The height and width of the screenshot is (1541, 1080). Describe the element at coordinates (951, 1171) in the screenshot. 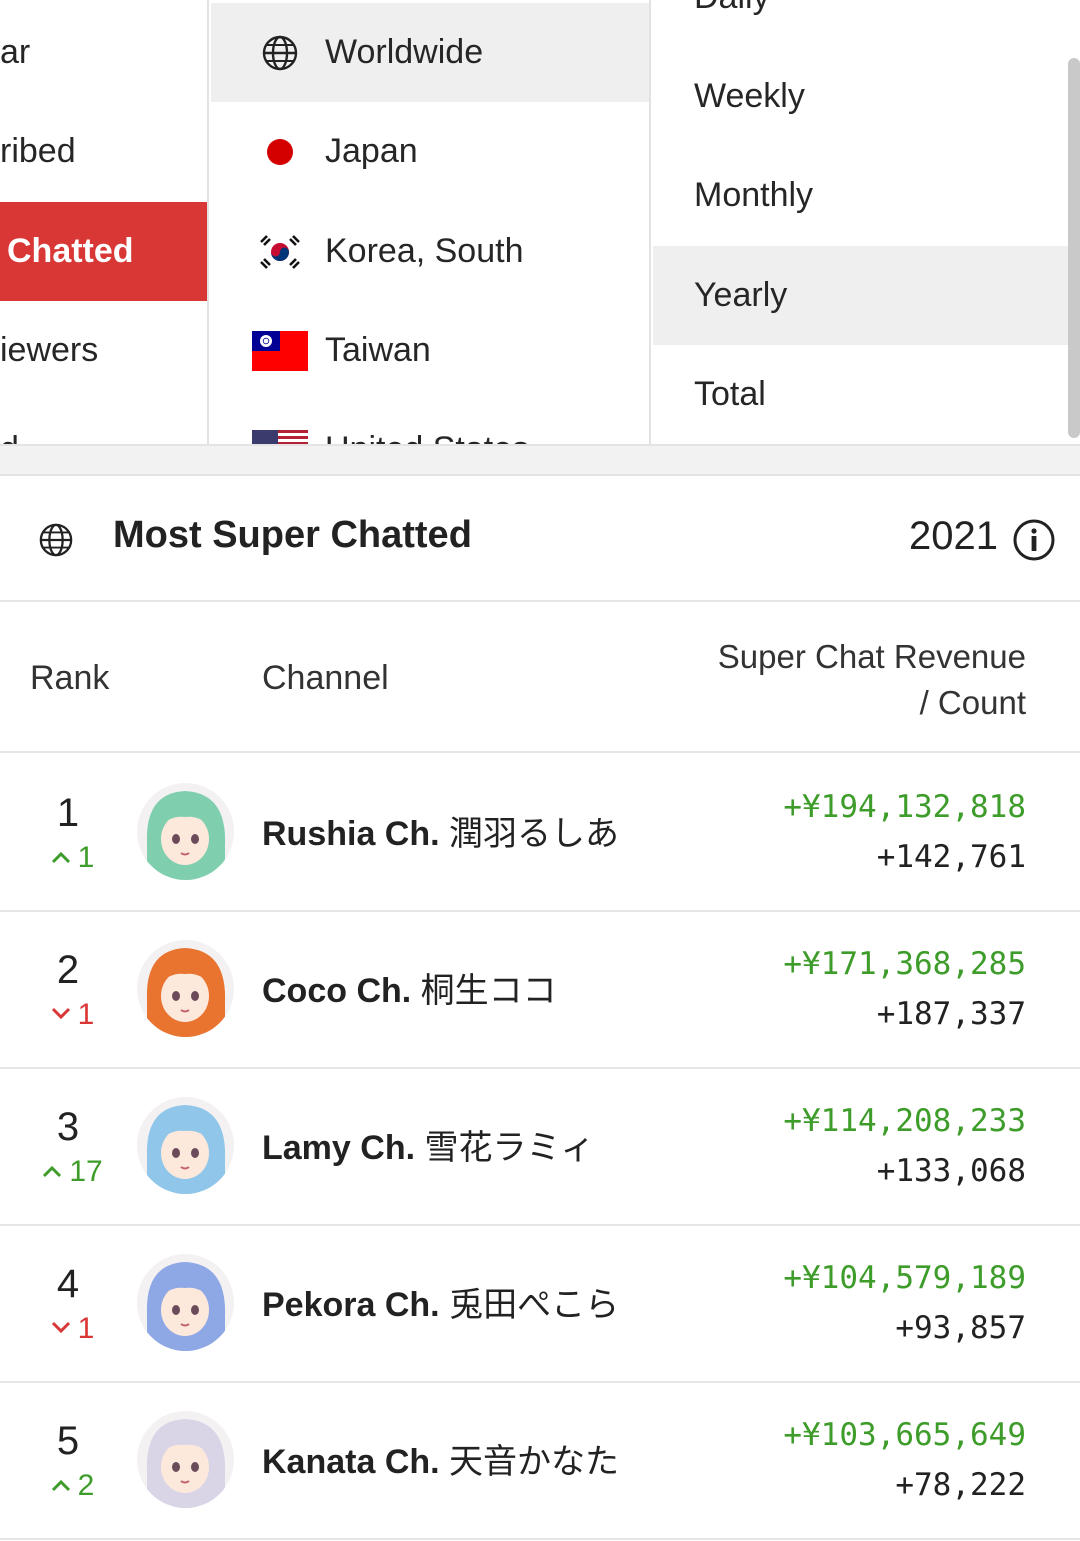

I see `superchat-count: +133,068` at that location.